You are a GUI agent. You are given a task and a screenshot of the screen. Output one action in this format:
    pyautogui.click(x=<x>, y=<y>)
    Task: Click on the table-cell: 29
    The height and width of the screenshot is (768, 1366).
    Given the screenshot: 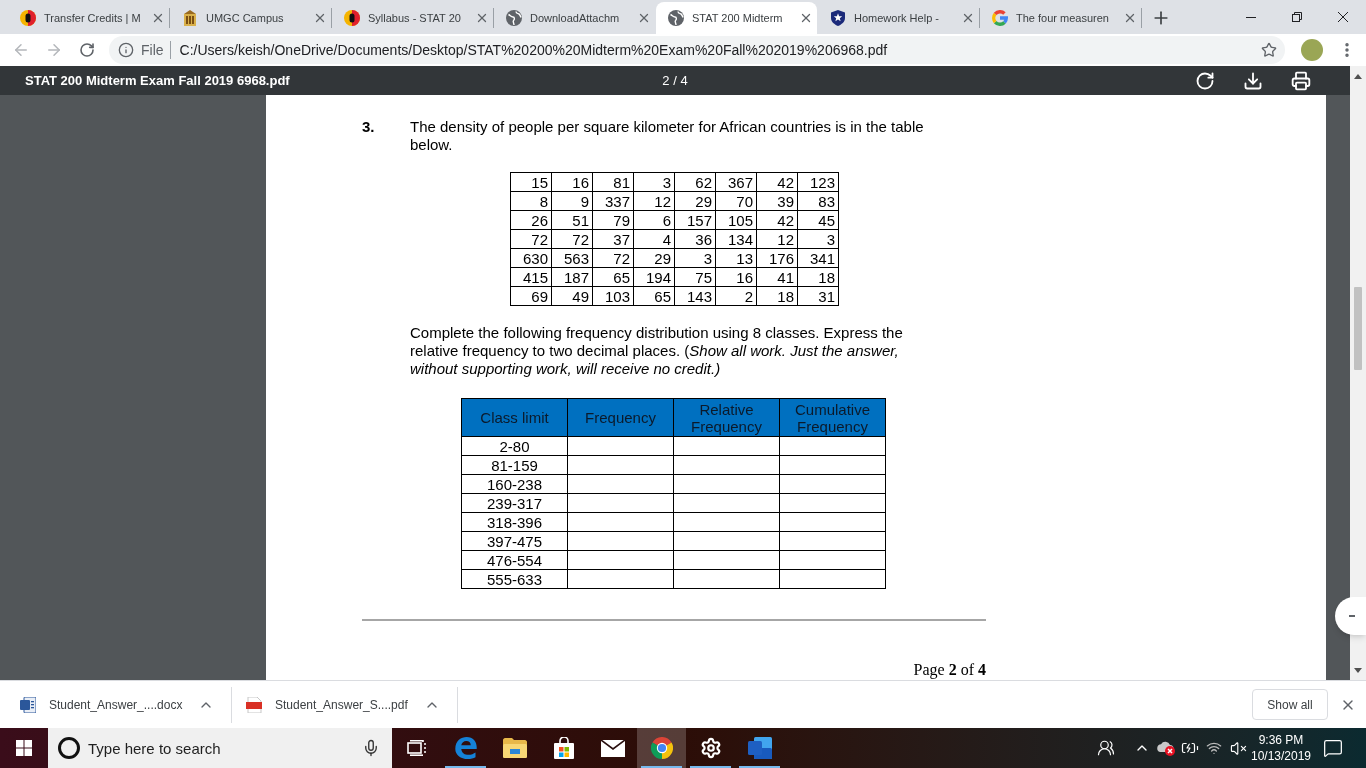 What is the action you would take?
    pyautogui.click(x=695, y=201)
    